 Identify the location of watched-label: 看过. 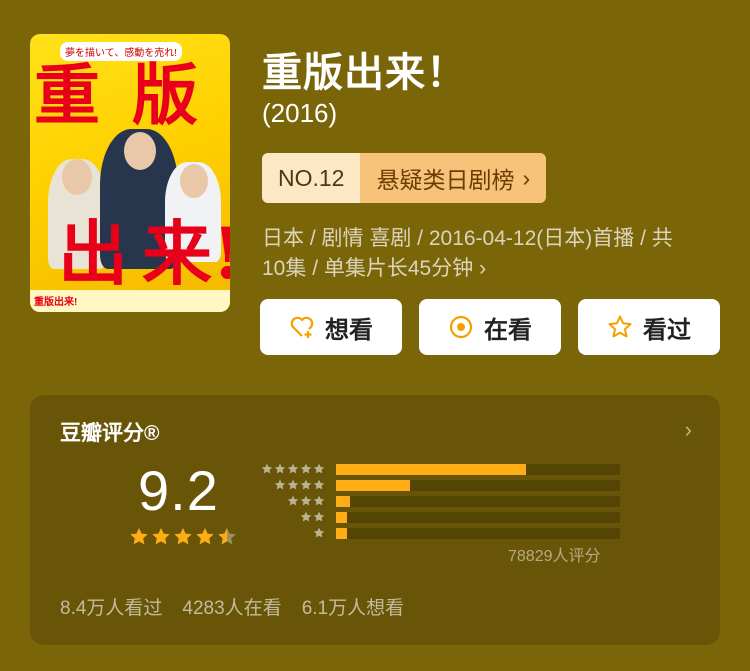
(667, 330).